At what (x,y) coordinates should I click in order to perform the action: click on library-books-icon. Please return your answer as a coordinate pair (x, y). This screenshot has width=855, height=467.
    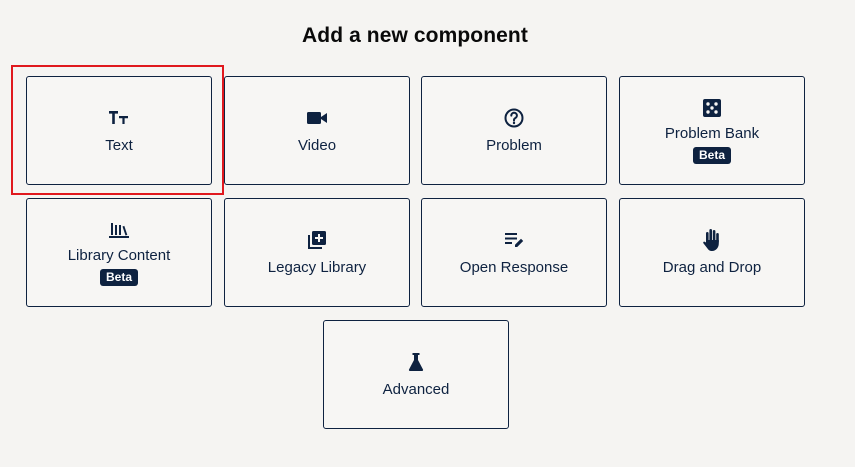
    Looking at the image, I should click on (119, 230).